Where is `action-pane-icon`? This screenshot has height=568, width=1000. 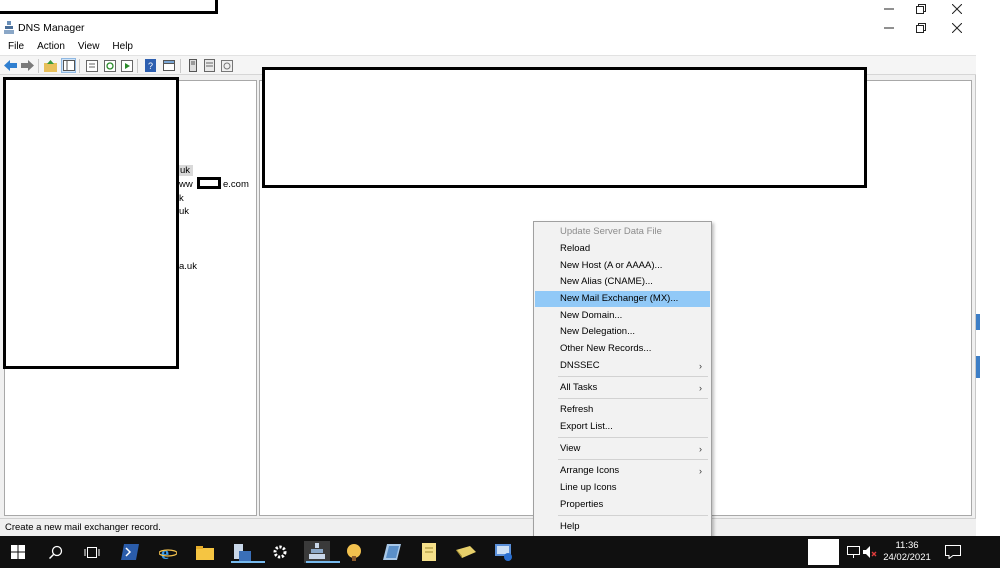 action-pane-icon is located at coordinates (168, 65).